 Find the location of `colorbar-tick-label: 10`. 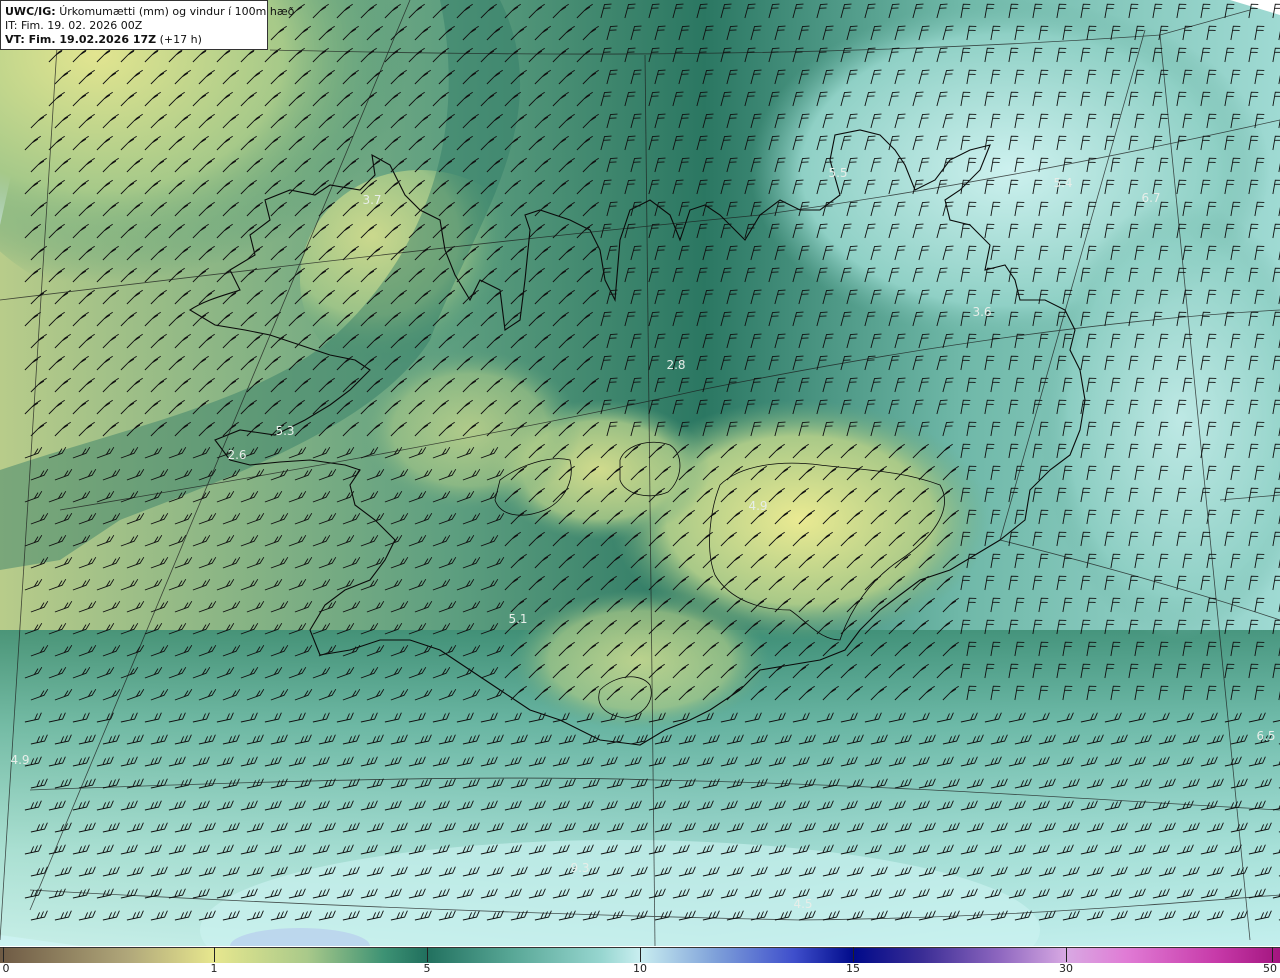

colorbar-tick-label: 10 is located at coordinates (640, 968).